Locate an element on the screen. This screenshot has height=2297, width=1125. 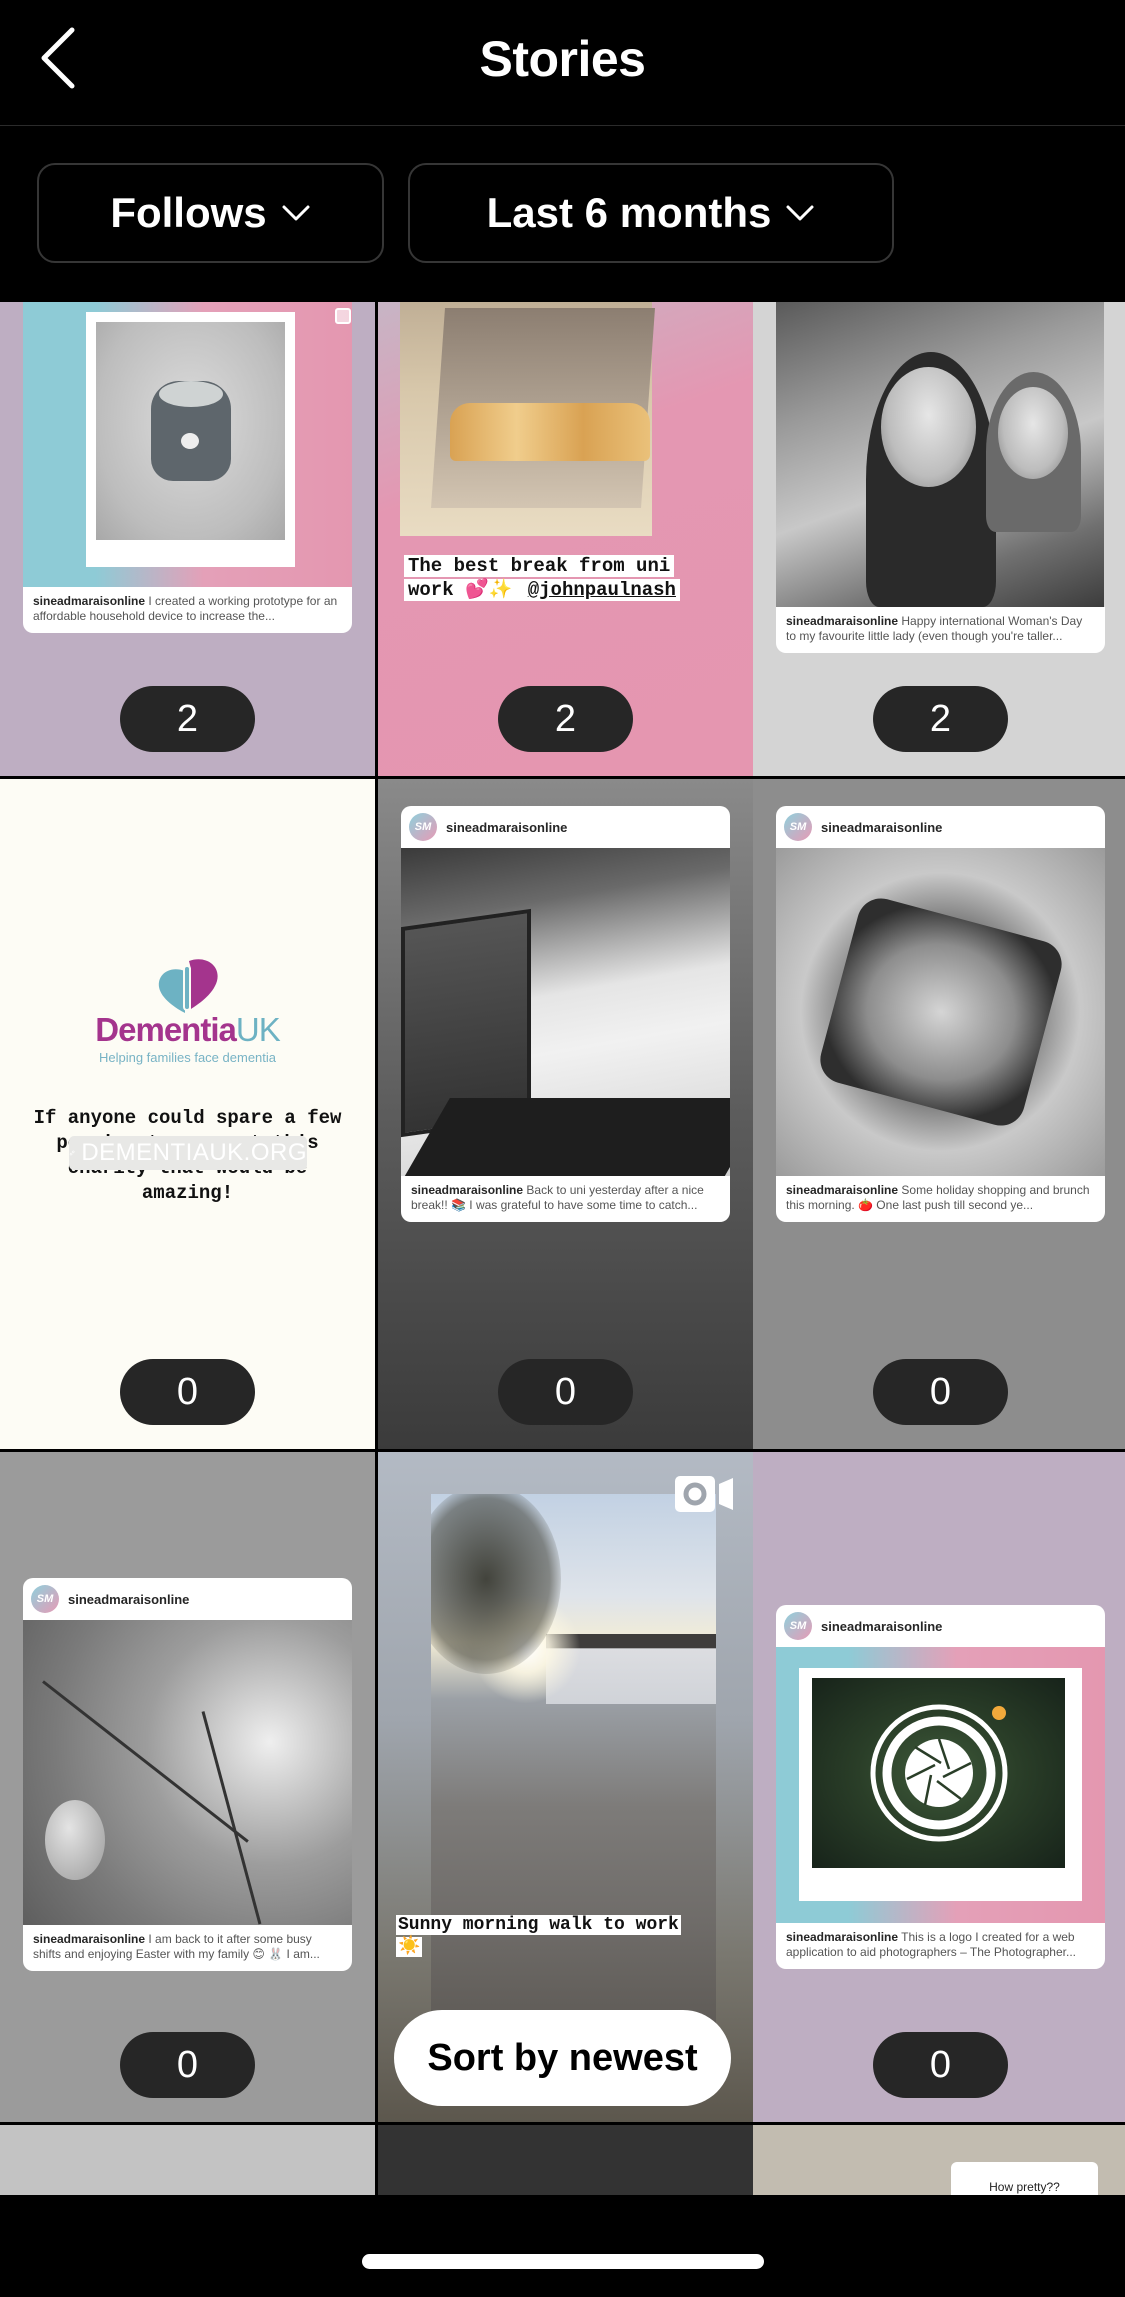
device-photo is located at coordinates (190, 431).